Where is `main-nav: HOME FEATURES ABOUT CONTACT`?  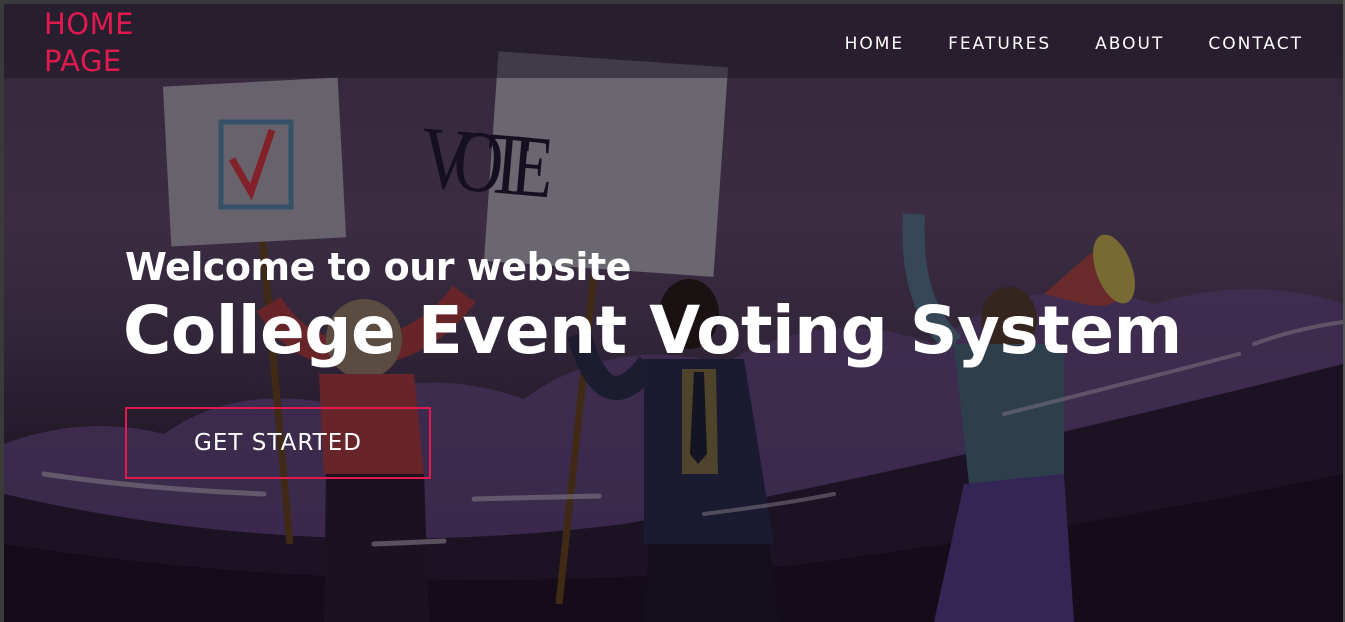
main-nav: HOME FEATURES ABOUT CONTACT is located at coordinates (1052, 44).